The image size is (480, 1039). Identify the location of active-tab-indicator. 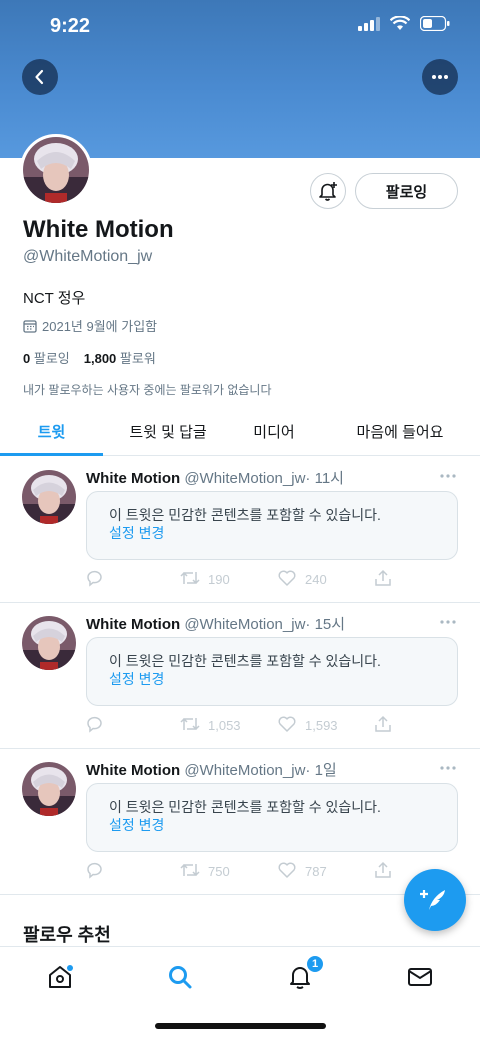
(51, 454).